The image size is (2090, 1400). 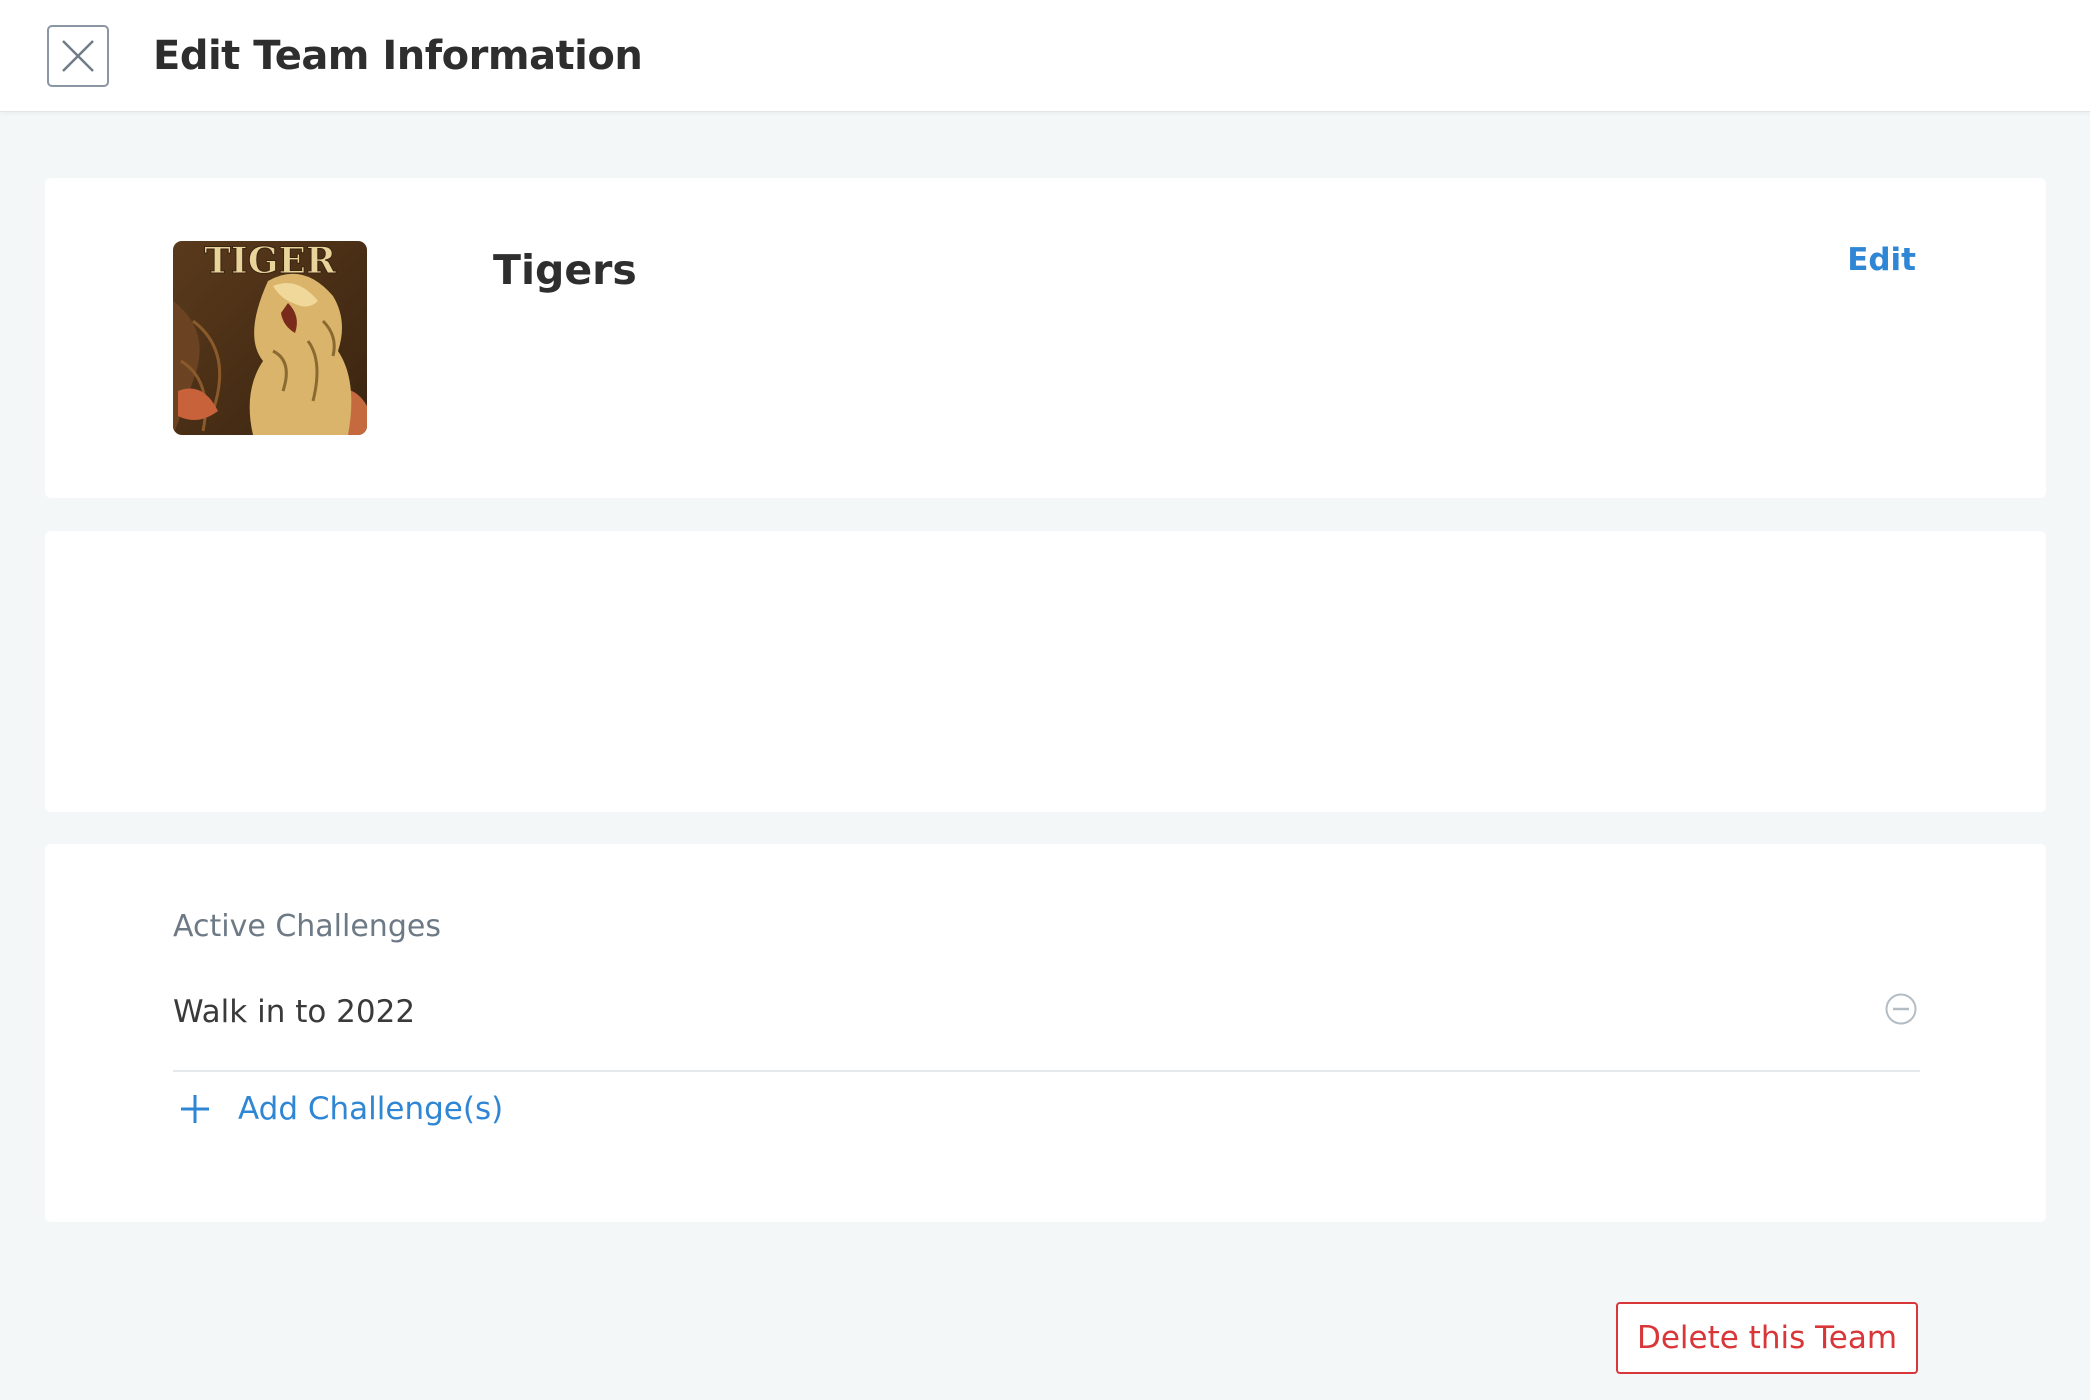 I want to click on challenge-name: Walk in to 2022, so click(x=294, y=1012).